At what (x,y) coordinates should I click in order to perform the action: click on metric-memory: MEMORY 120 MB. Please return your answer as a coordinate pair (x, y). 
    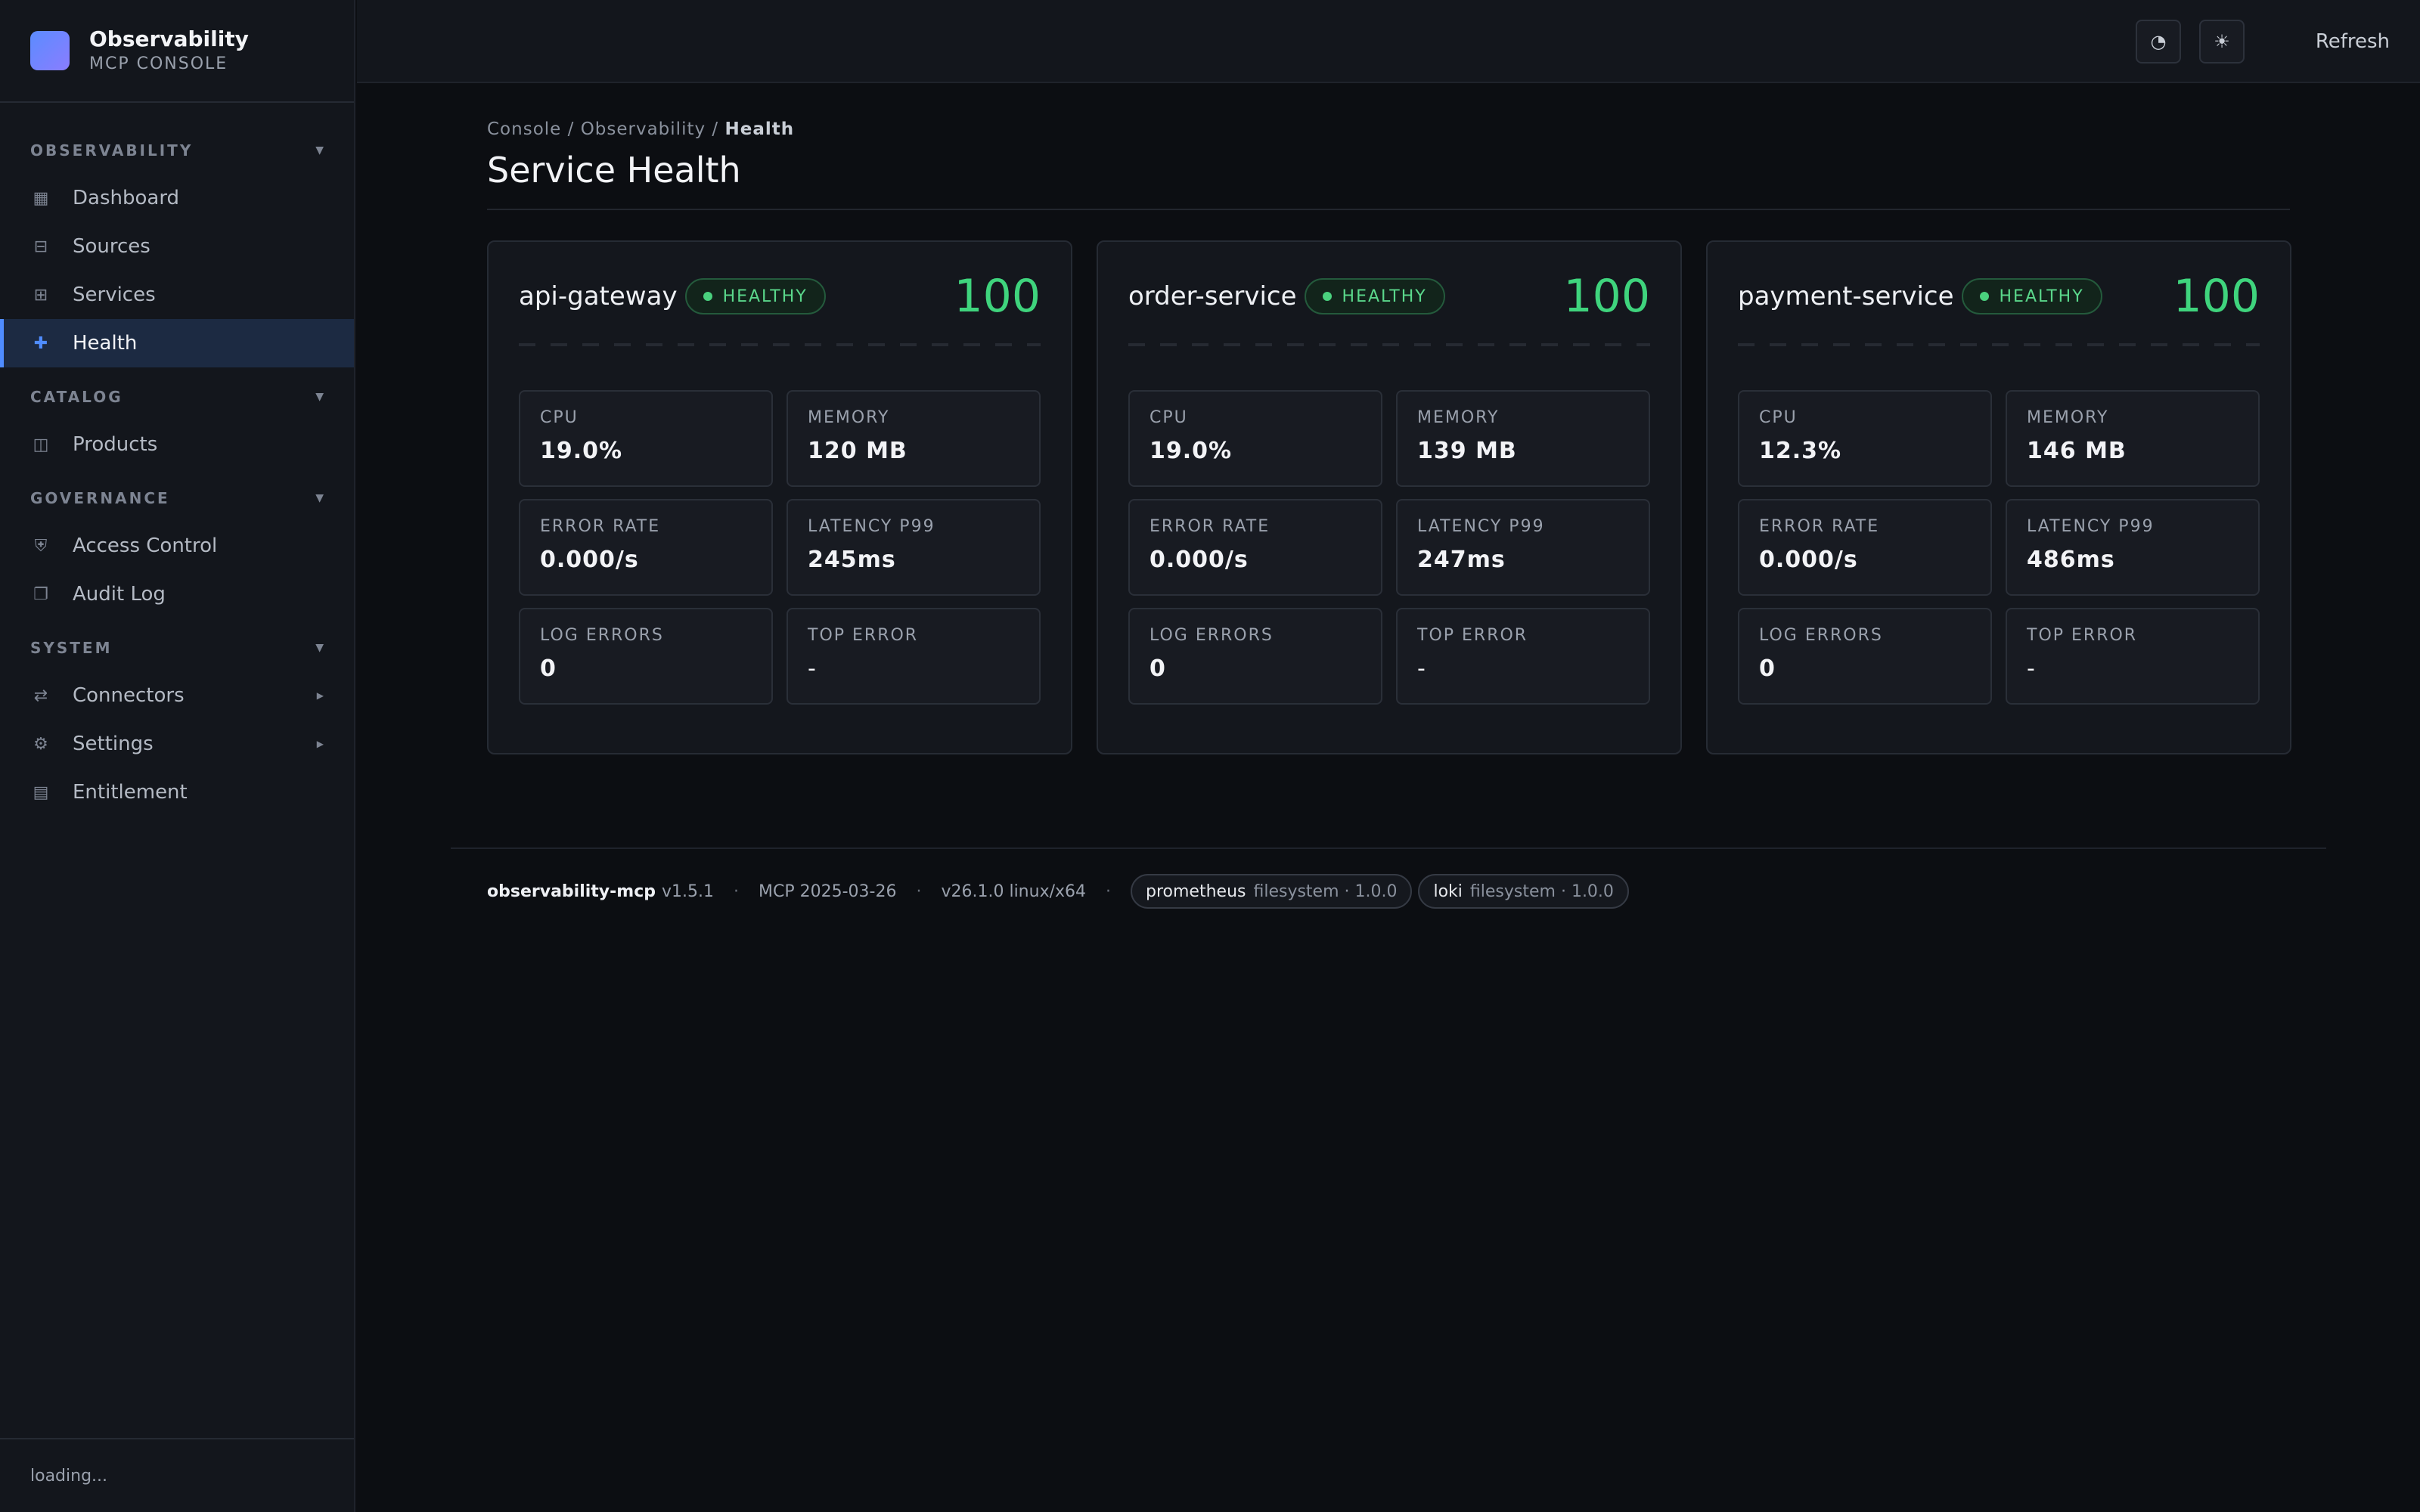
    Looking at the image, I should click on (913, 439).